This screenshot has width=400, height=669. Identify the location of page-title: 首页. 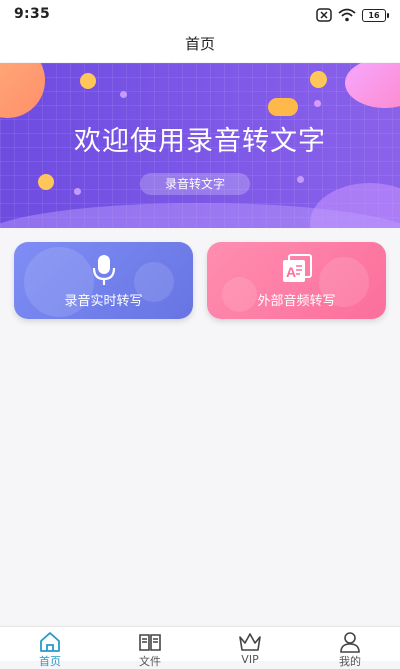
(199, 44).